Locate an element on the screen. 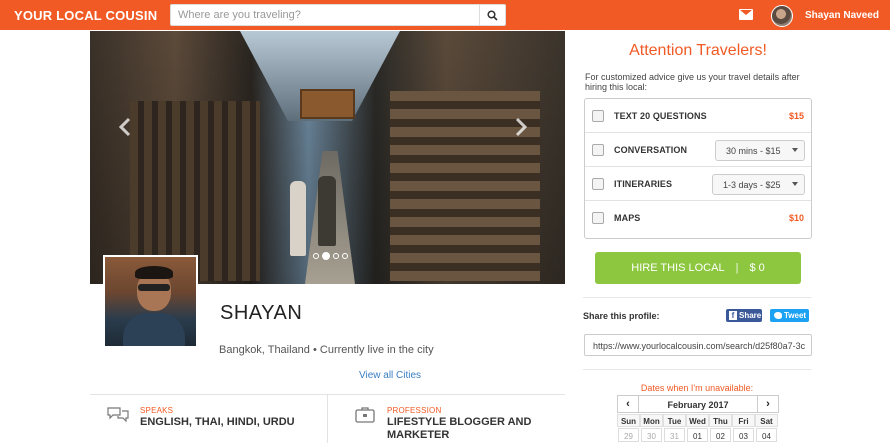  text-questions-checkbox is located at coordinates (598, 116).